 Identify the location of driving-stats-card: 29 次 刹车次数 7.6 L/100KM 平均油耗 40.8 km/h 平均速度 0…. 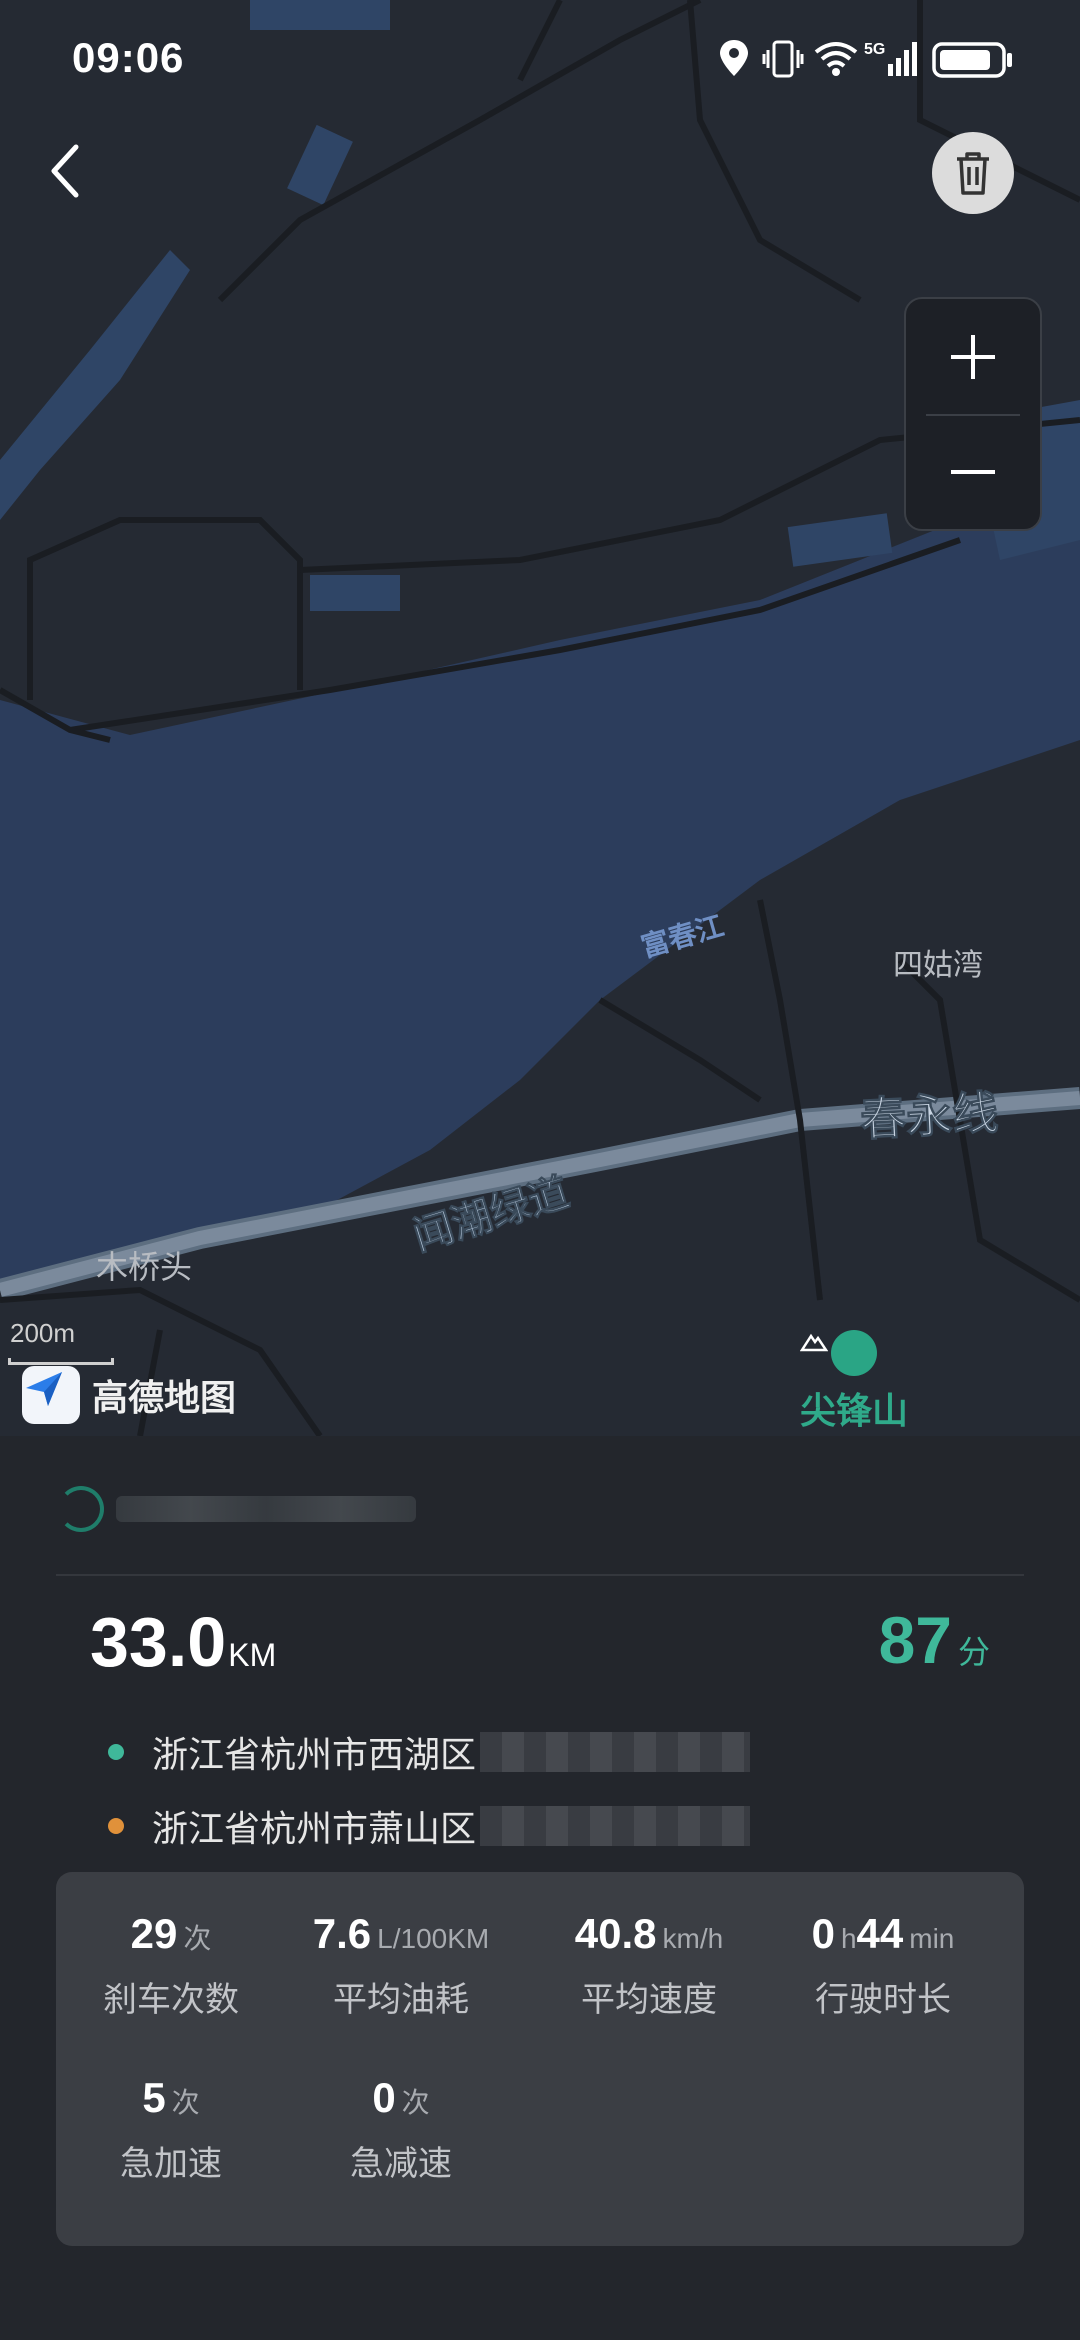
(540, 2059).